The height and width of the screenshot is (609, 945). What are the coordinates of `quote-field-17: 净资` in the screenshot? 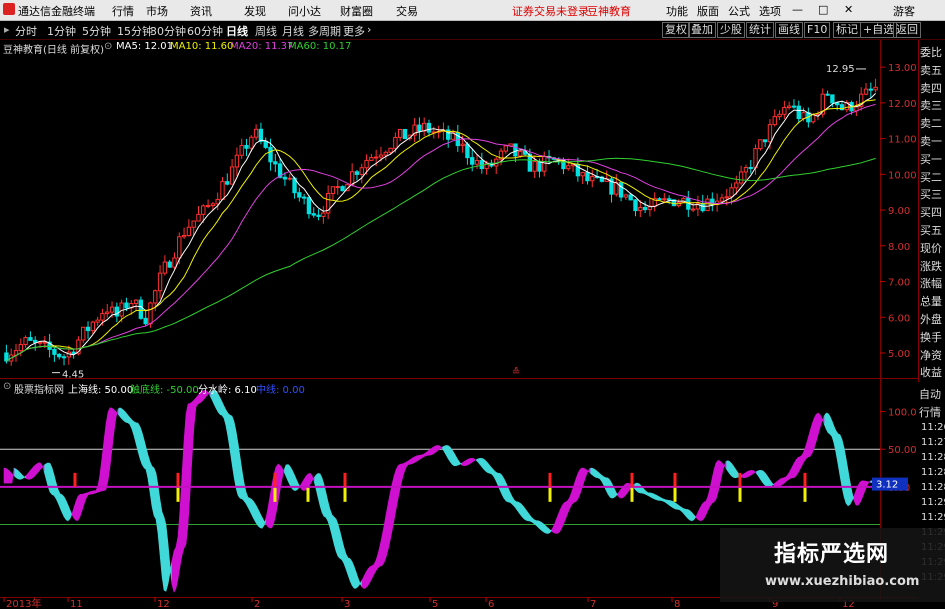 It's located at (931, 355).